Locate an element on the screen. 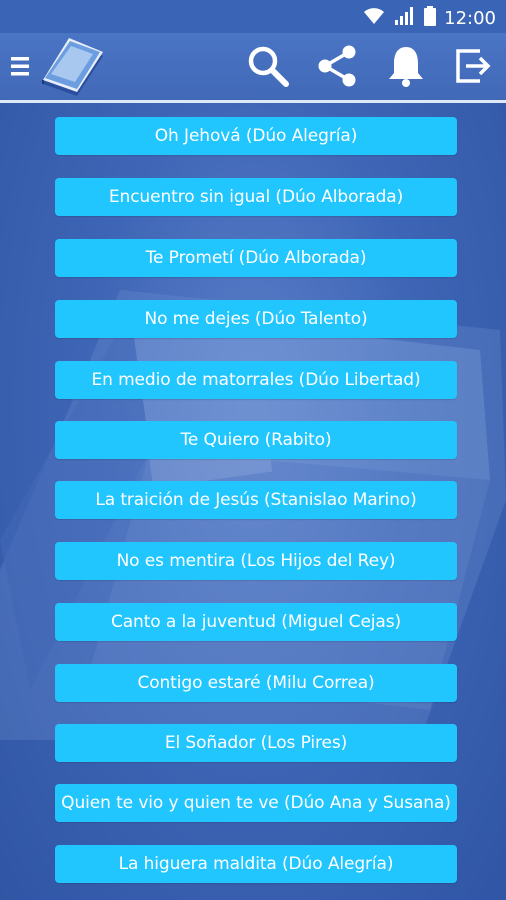 The height and width of the screenshot is (900, 506). battery-icon is located at coordinates (430, 18).